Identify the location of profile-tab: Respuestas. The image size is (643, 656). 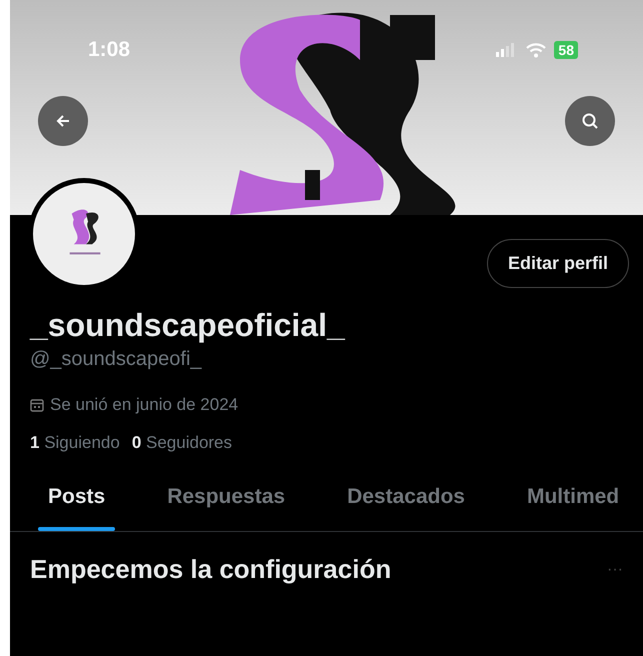
(226, 508).